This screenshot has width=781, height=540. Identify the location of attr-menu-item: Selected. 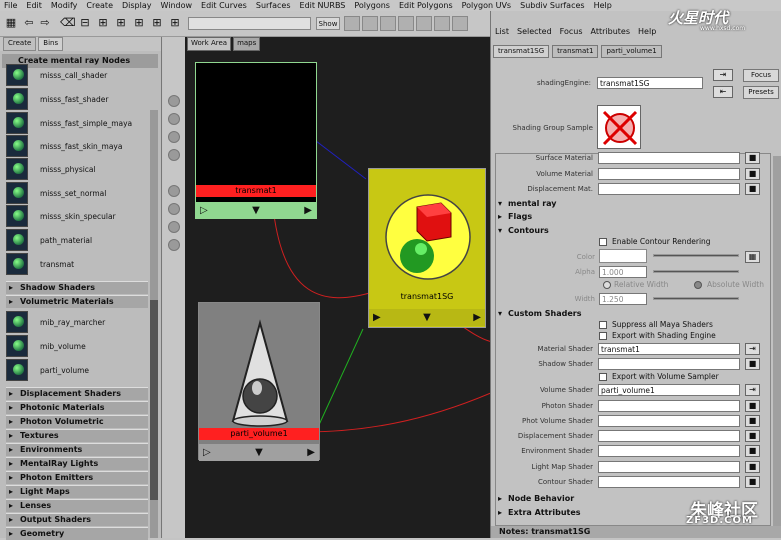
(534, 31).